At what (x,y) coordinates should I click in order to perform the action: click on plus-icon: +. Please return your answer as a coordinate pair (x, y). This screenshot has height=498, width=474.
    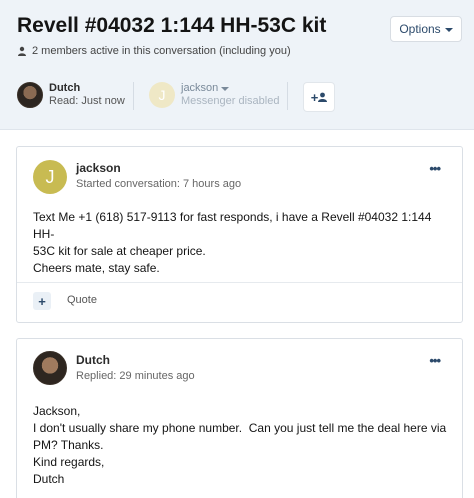
    Looking at the image, I should click on (314, 97).